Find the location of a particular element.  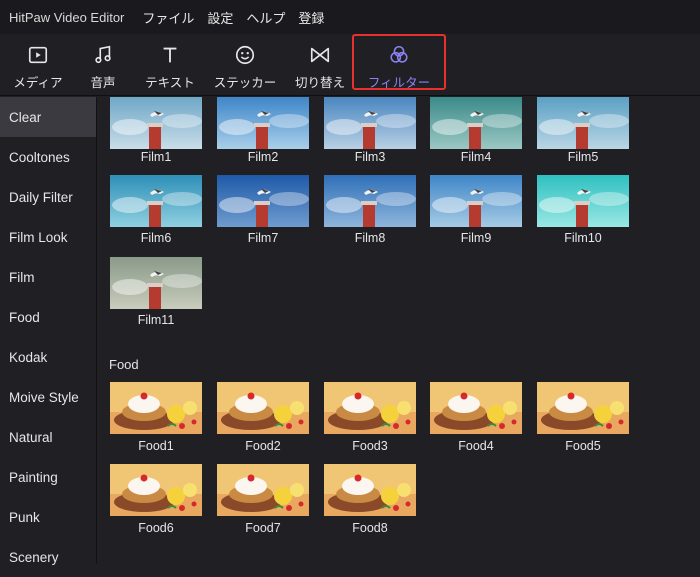

tool-text-label: テキスト is located at coordinates (170, 82).